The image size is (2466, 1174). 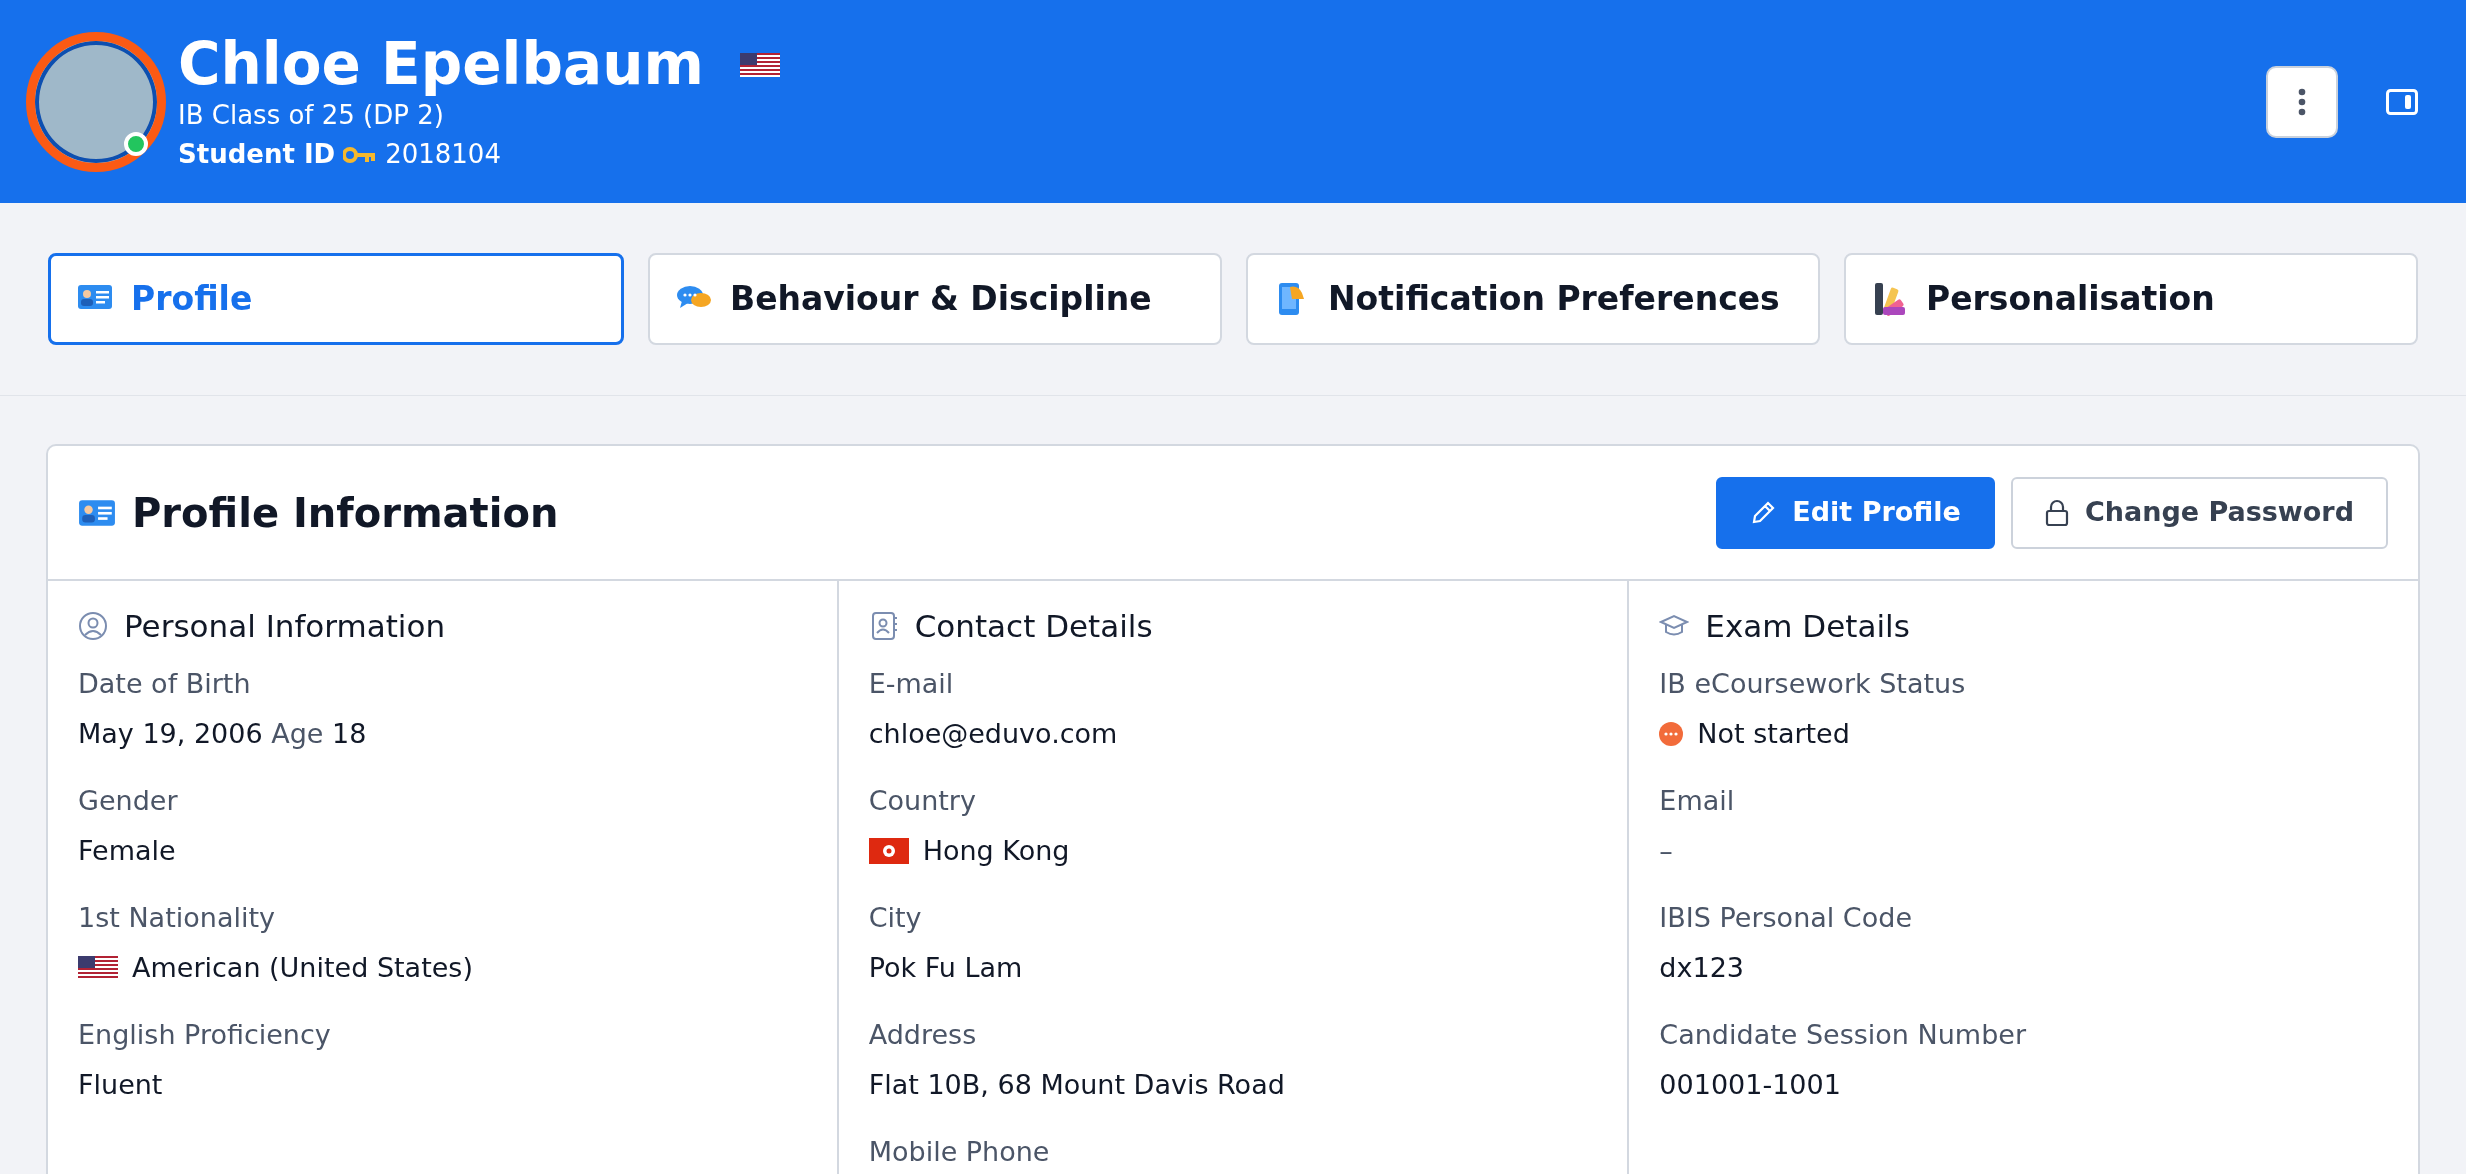 What do you see at coordinates (165, 683) in the screenshot?
I see `field-label: Date of Birth` at bounding box center [165, 683].